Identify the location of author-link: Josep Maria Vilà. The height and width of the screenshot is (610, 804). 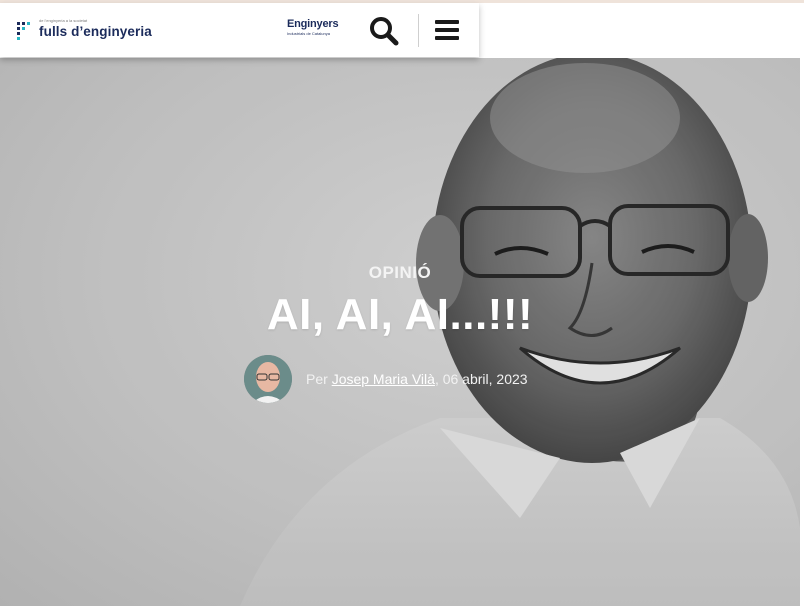
(383, 379).